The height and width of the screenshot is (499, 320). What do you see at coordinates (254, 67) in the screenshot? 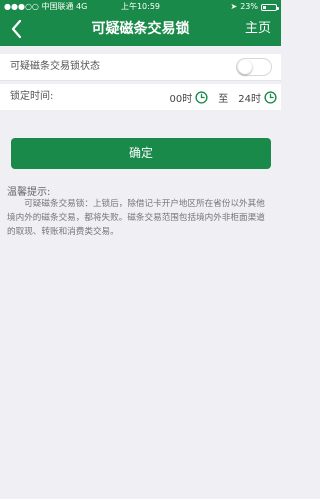
I see `lock-status-toggle` at bounding box center [254, 67].